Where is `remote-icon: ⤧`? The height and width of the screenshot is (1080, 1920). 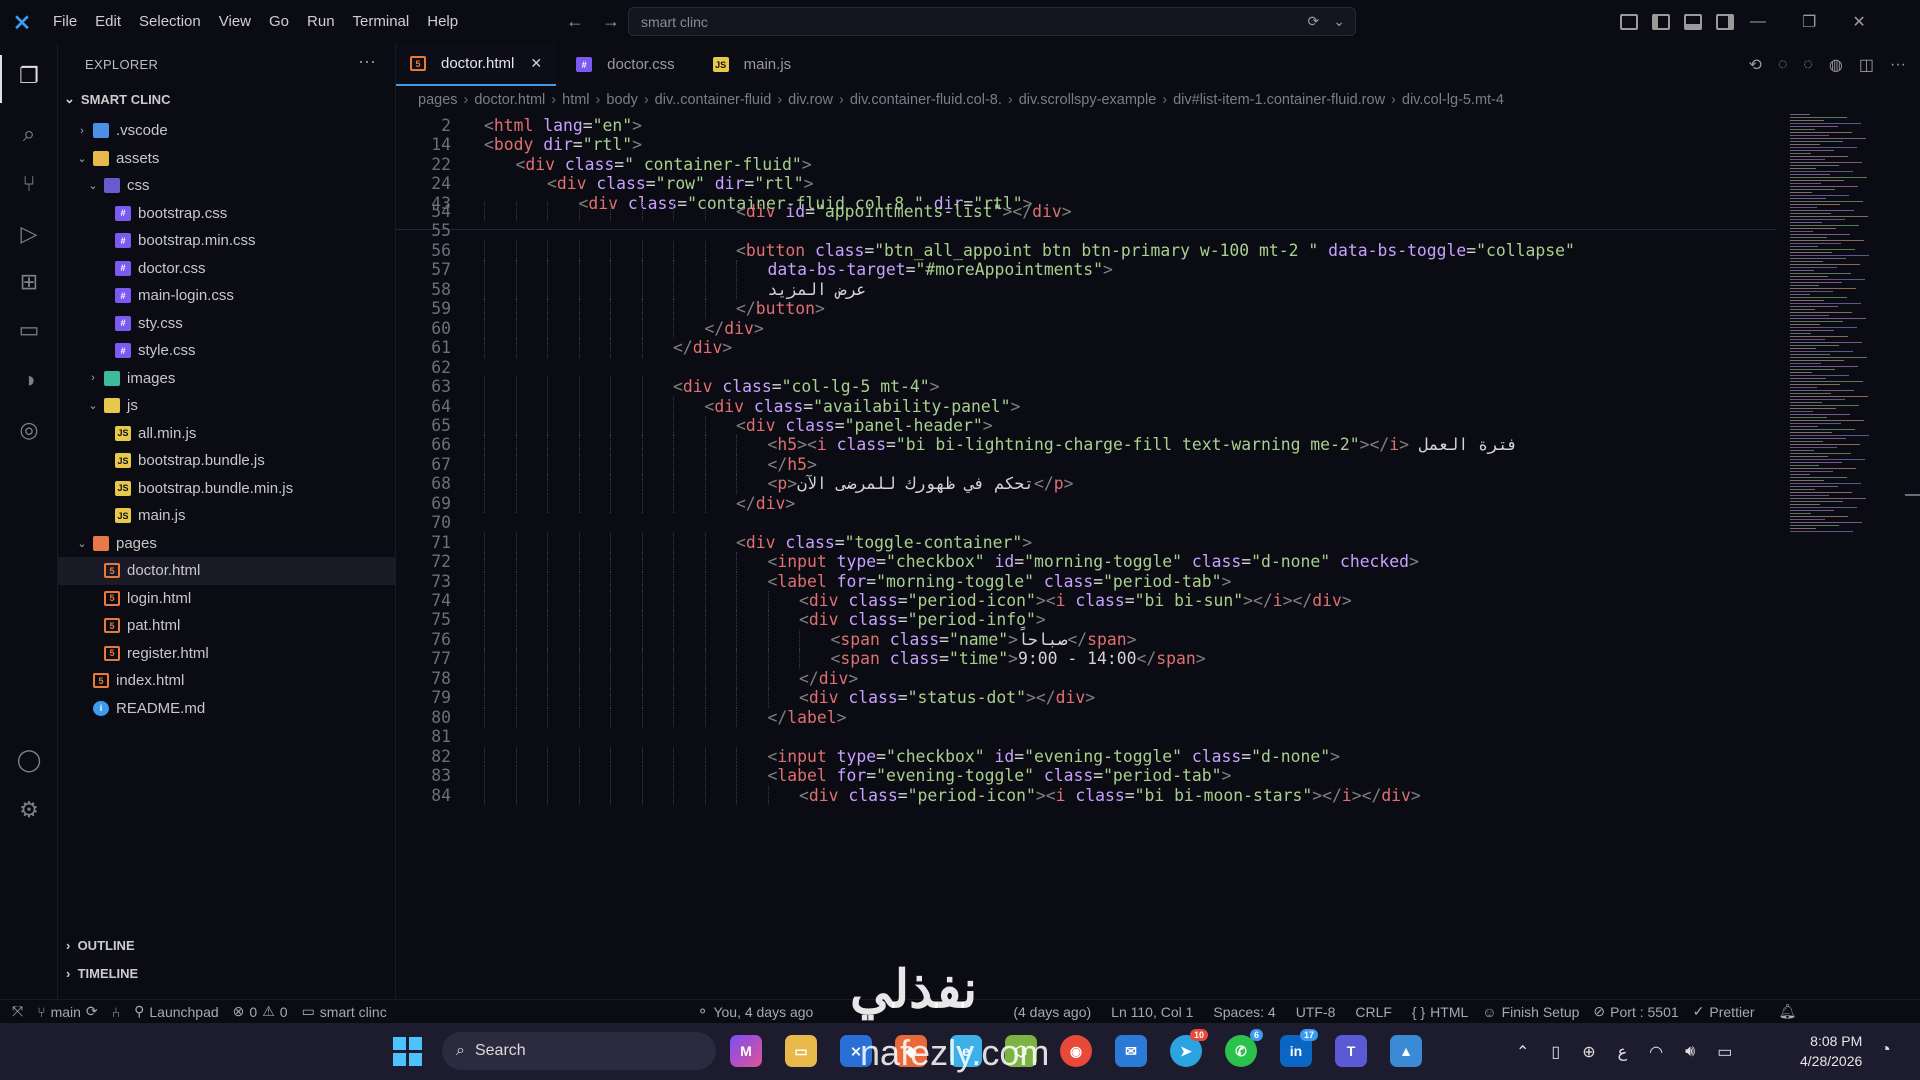 remote-icon: ⤧ is located at coordinates (17, 1011).